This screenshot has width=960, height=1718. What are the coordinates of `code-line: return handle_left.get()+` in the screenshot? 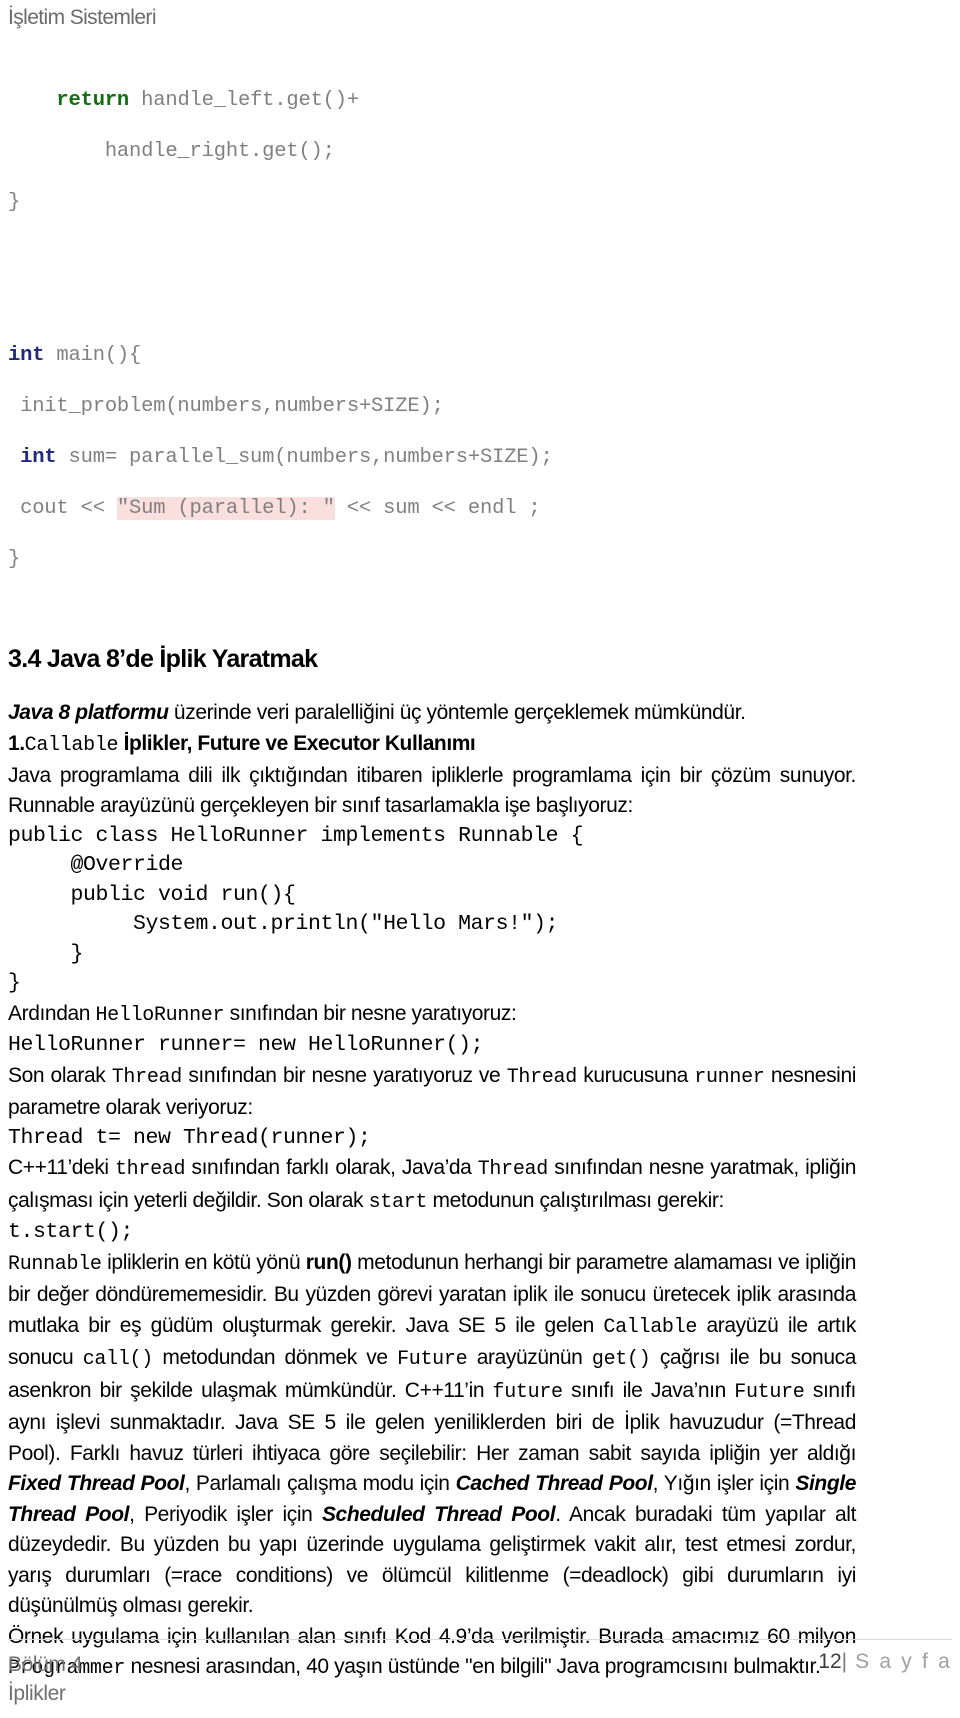 It's located at (207, 100).